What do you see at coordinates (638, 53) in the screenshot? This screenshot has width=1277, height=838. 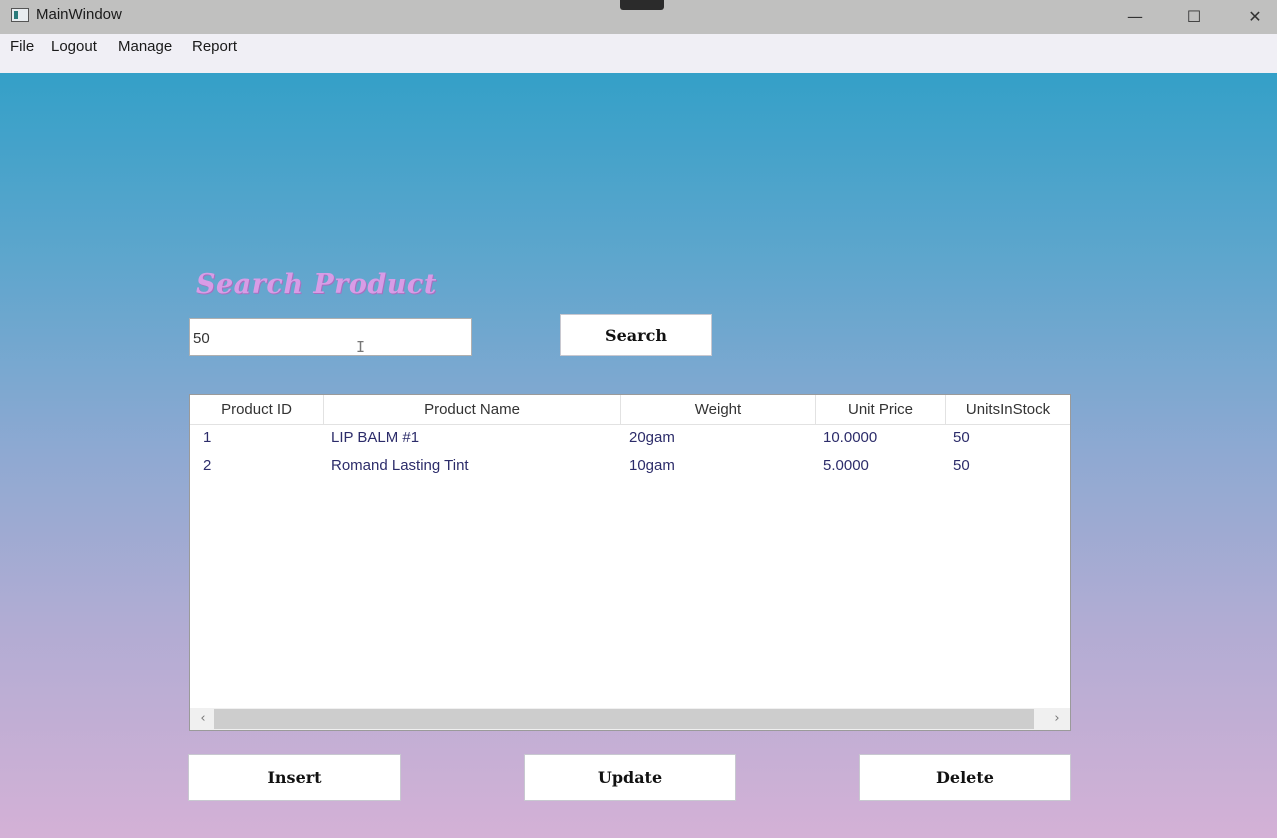 I see `menu-bar: File Logout Manage Report` at bounding box center [638, 53].